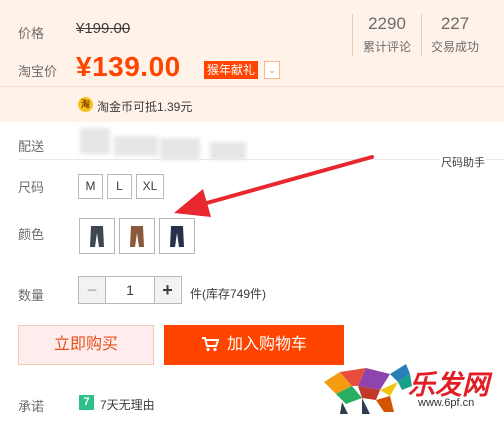  What do you see at coordinates (455, 23) in the screenshot?
I see `stat-sales-value: 227` at bounding box center [455, 23].